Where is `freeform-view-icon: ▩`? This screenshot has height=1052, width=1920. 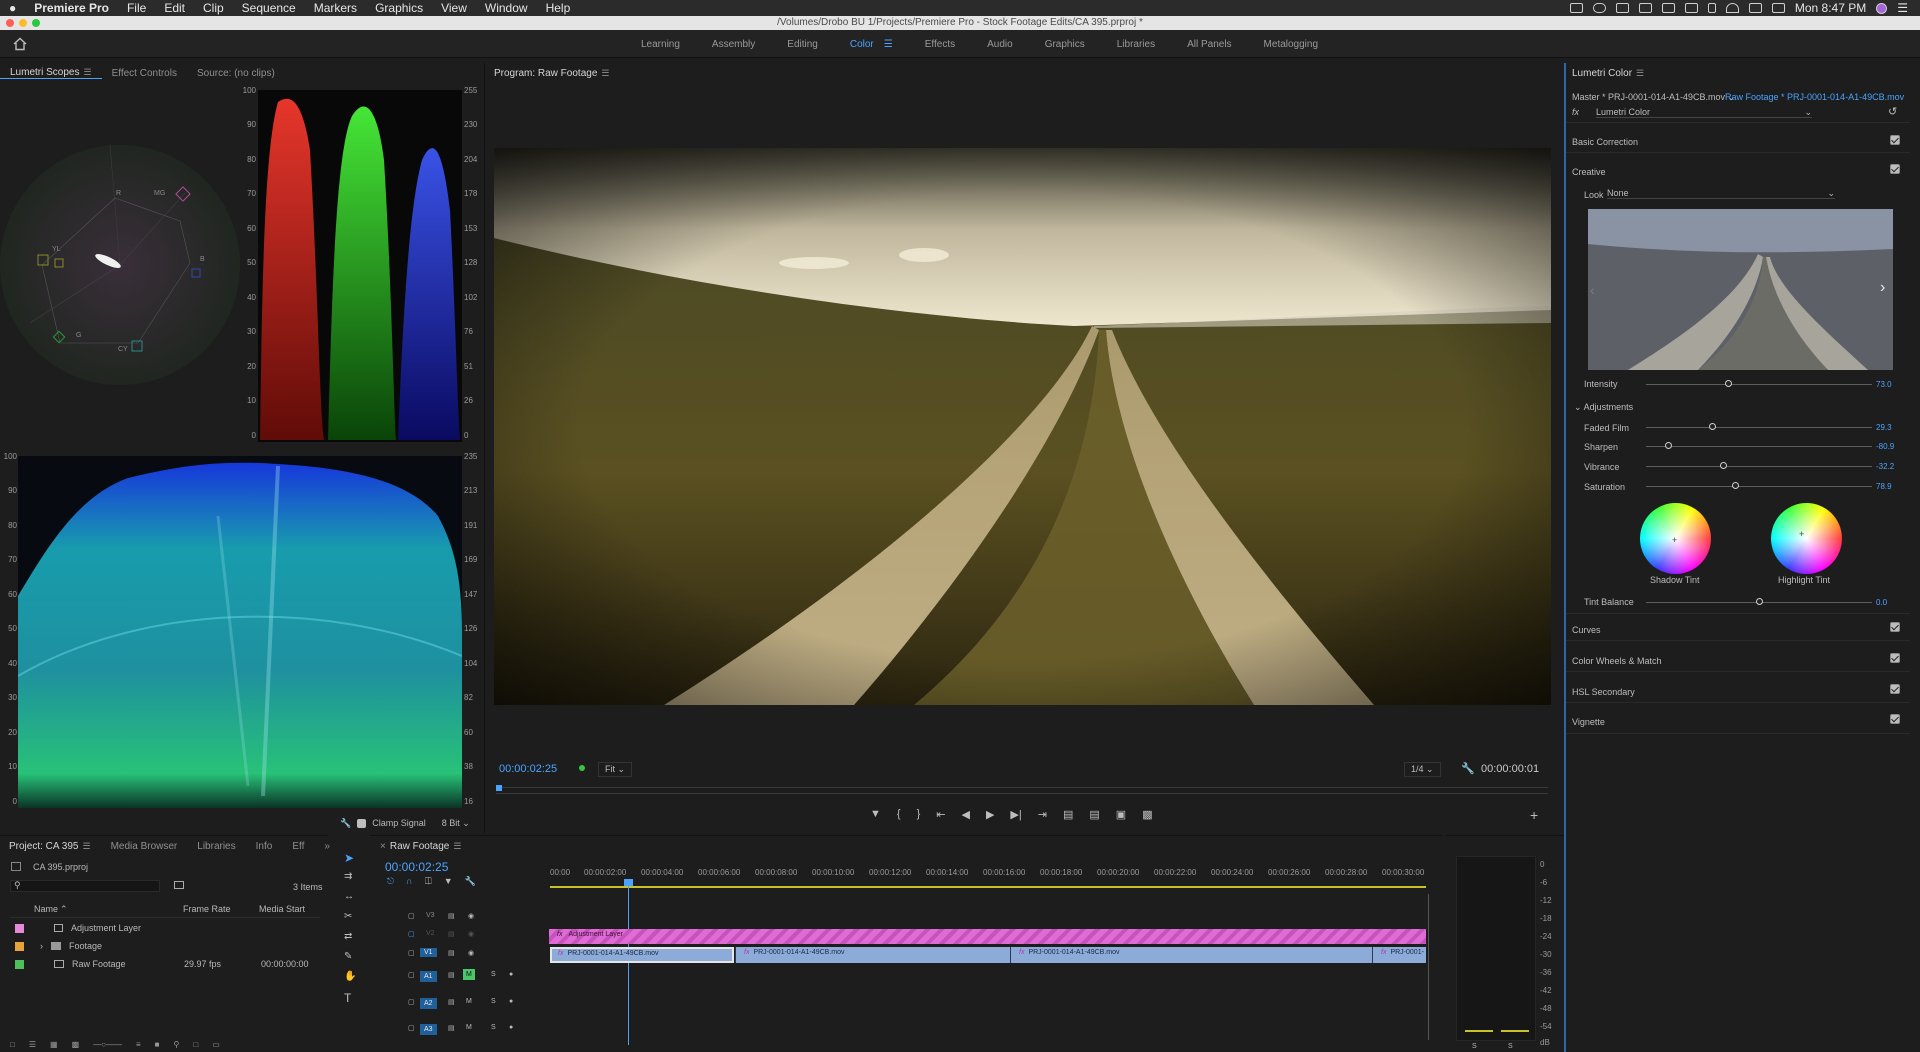 freeform-view-icon: ▩ is located at coordinates (76, 1045).